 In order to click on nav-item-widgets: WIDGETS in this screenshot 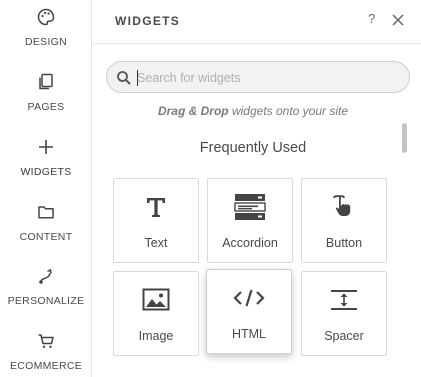, I will do `click(46, 166)`.